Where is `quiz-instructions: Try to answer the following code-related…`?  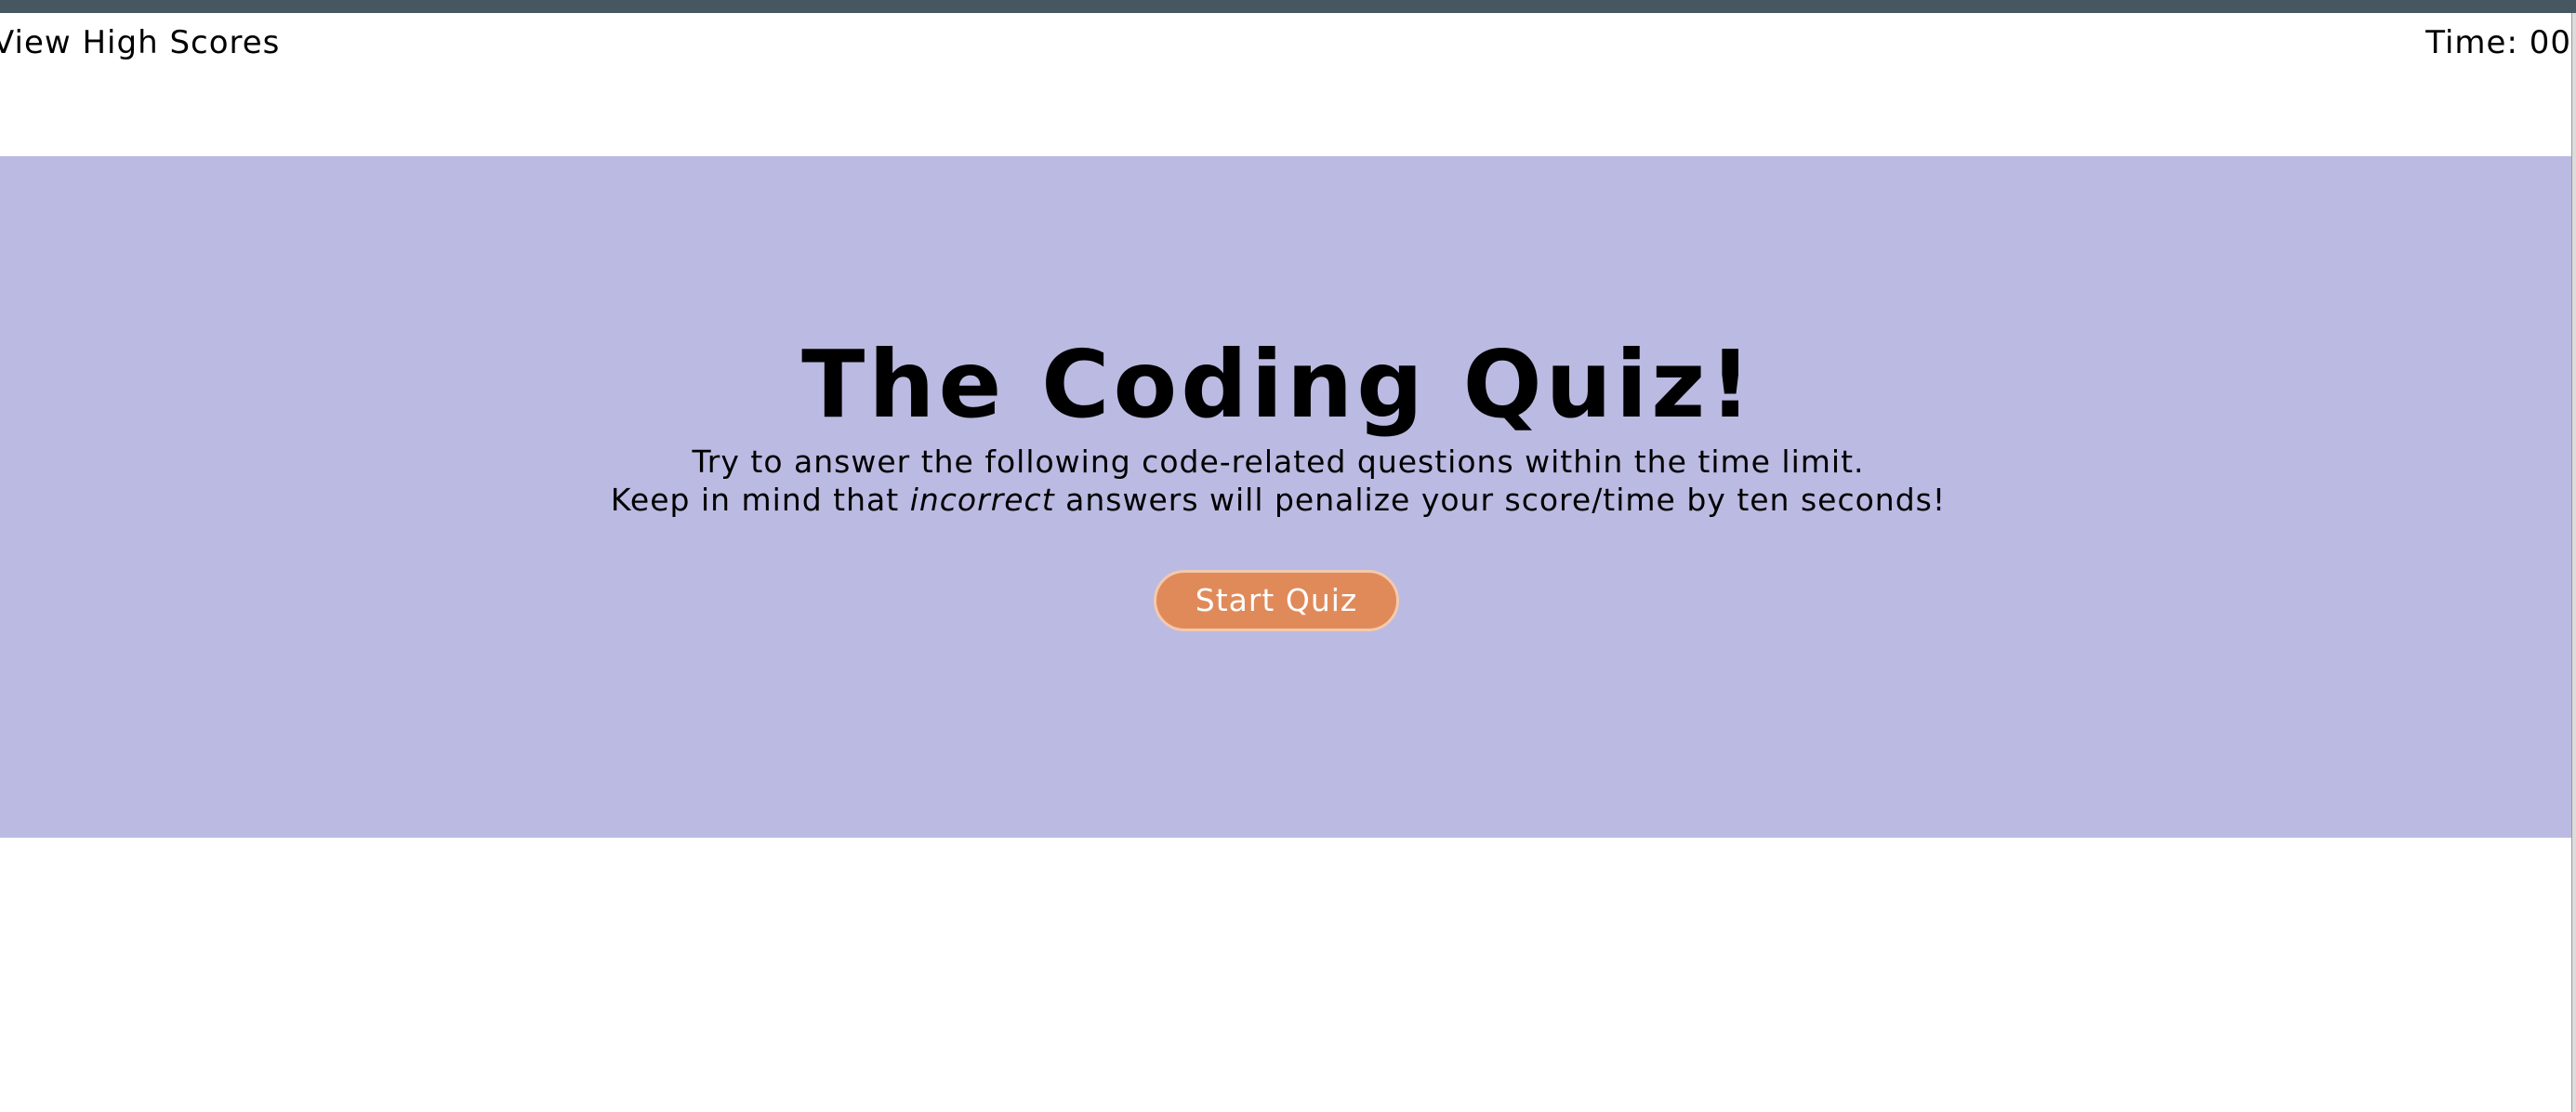
quiz-instructions: Try to answer the following code-related… is located at coordinates (1278, 481).